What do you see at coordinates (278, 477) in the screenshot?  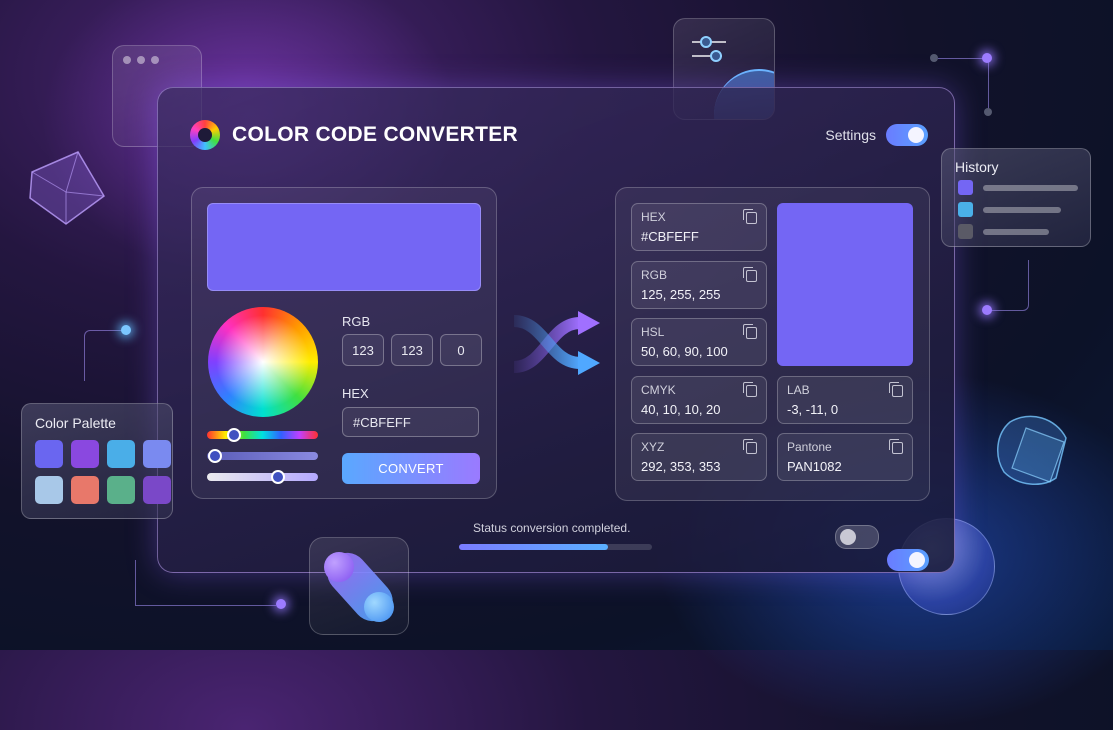 I see `alpha-slider-handle` at bounding box center [278, 477].